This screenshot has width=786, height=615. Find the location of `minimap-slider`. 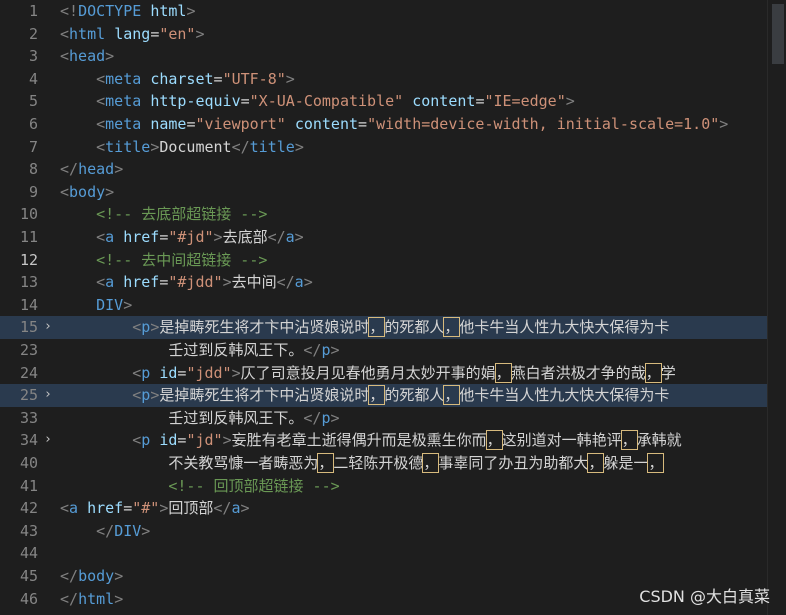

minimap-slider is located at coordinates (778, 34).